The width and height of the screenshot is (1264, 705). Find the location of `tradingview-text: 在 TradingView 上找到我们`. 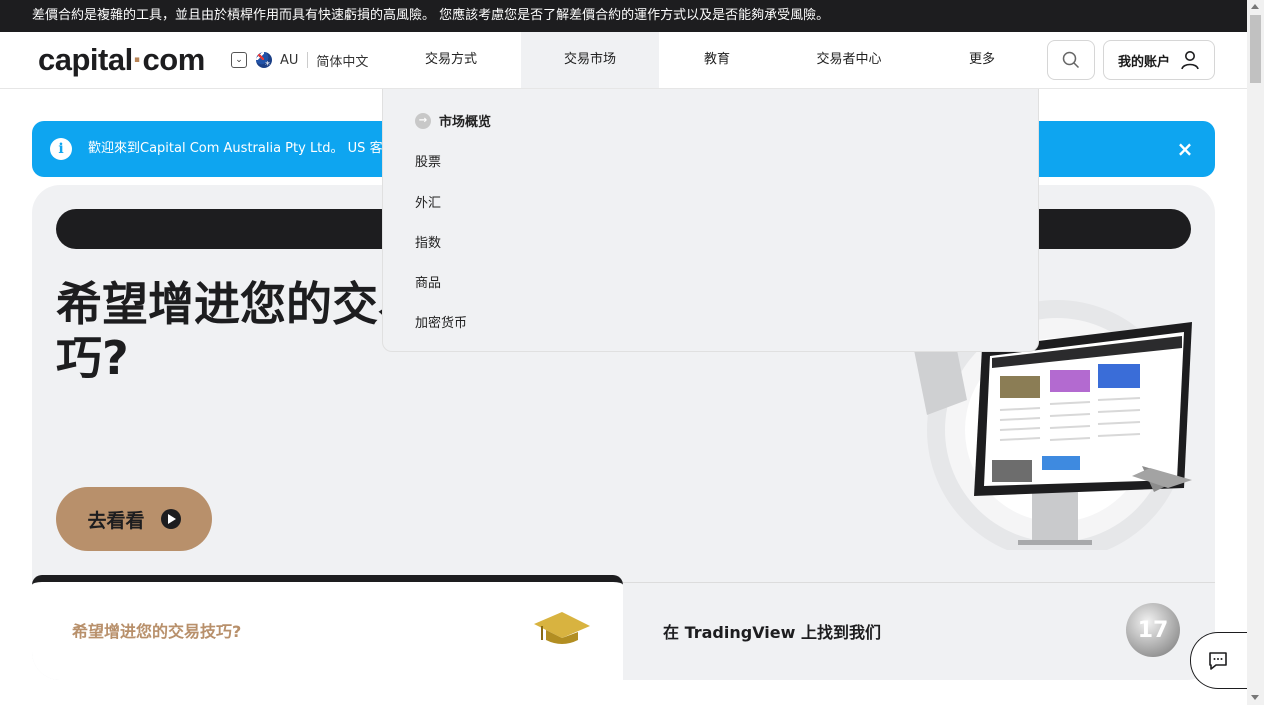

tradingview-text: 在 TradingView 上找到我们 is located at coordinates (772, 632).